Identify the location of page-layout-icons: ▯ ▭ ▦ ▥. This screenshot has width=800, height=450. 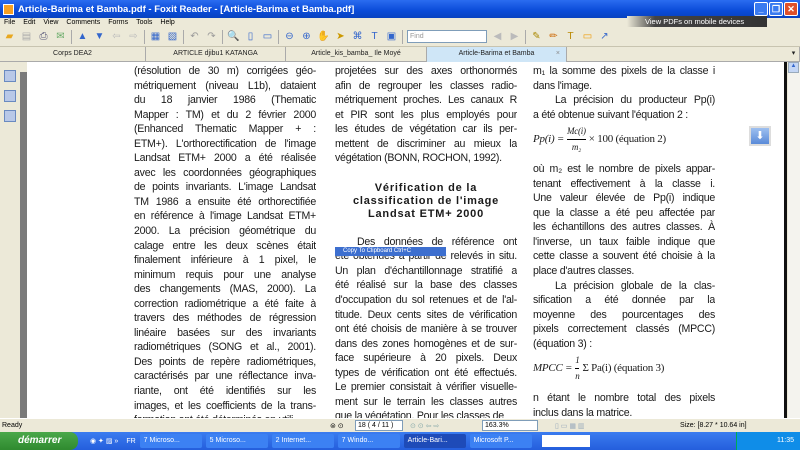
(570, 426).